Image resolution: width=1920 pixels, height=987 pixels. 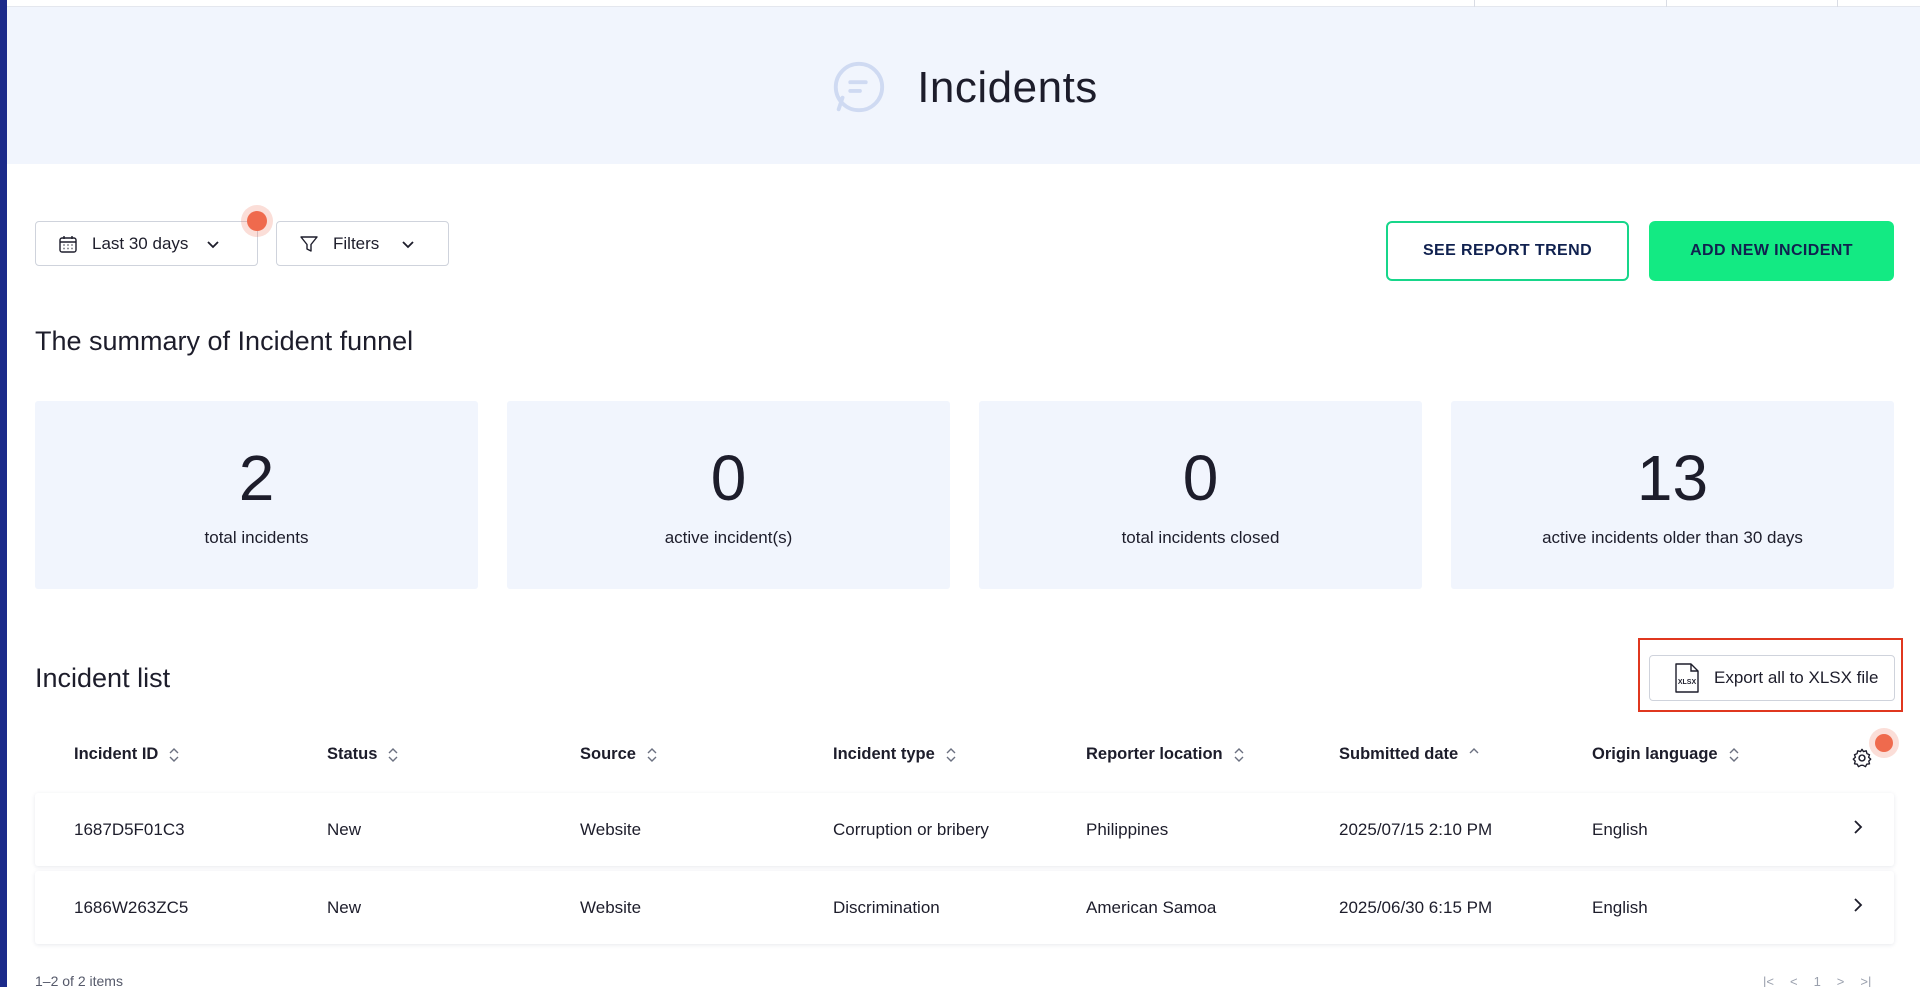 I want to click on prev-page-button: <, so click(x=1794, y=980).